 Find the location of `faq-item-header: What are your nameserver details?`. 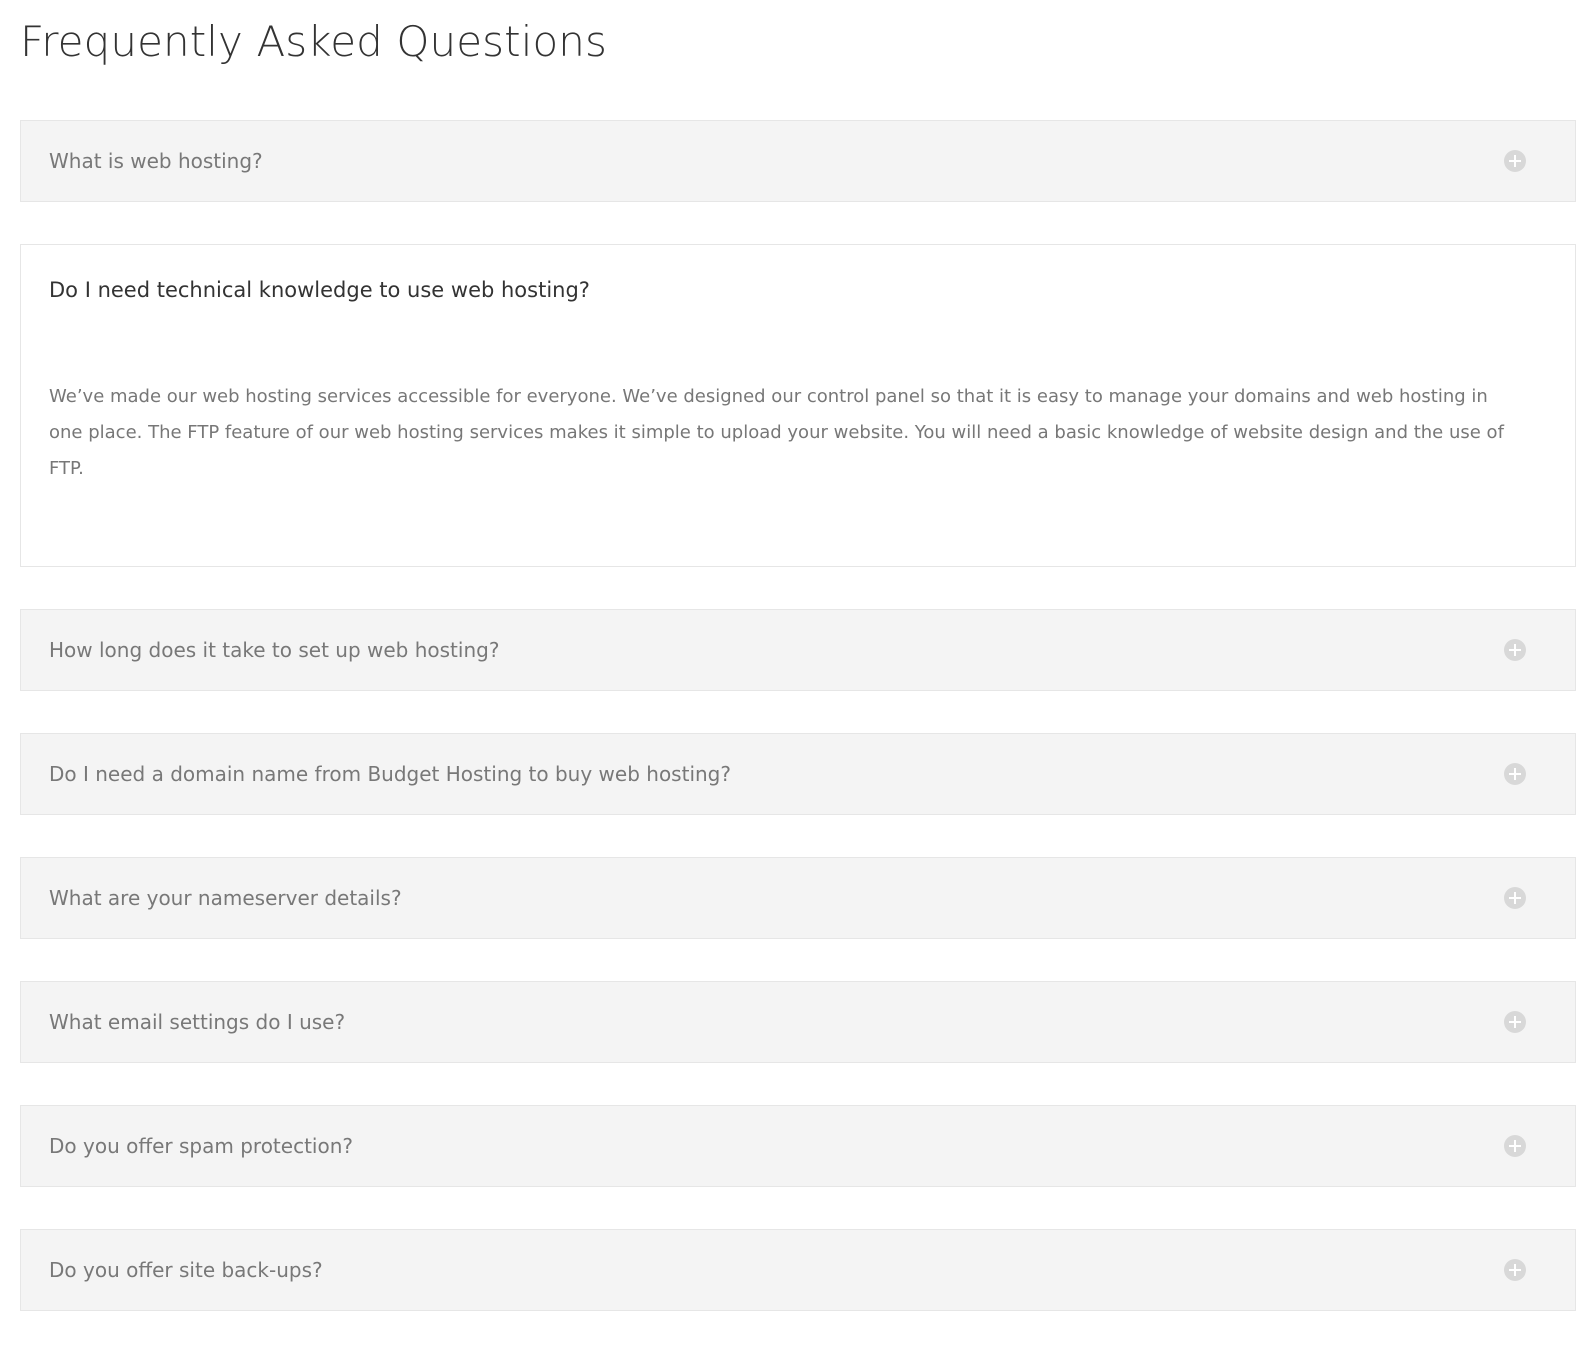

faq-item-header: What are your nameserver details? is located at coordinates (798, 898).